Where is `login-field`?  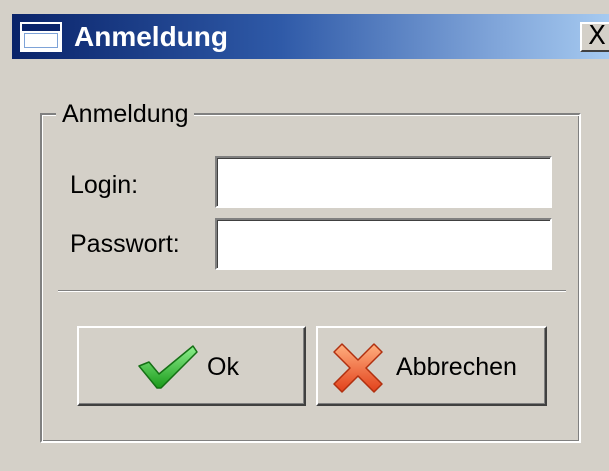
login-field is located at coordinates (383, 182).